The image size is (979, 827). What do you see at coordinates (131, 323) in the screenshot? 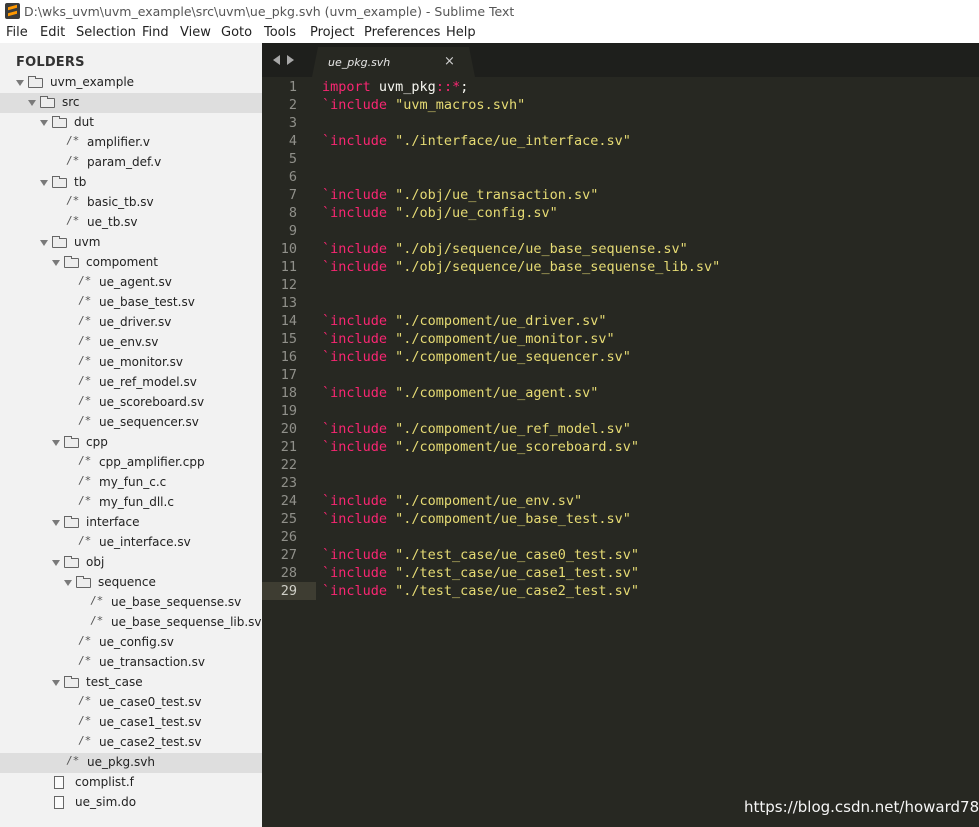
I see `tree-file: /* ue_driver.sv` at bounding box center [131, 323].